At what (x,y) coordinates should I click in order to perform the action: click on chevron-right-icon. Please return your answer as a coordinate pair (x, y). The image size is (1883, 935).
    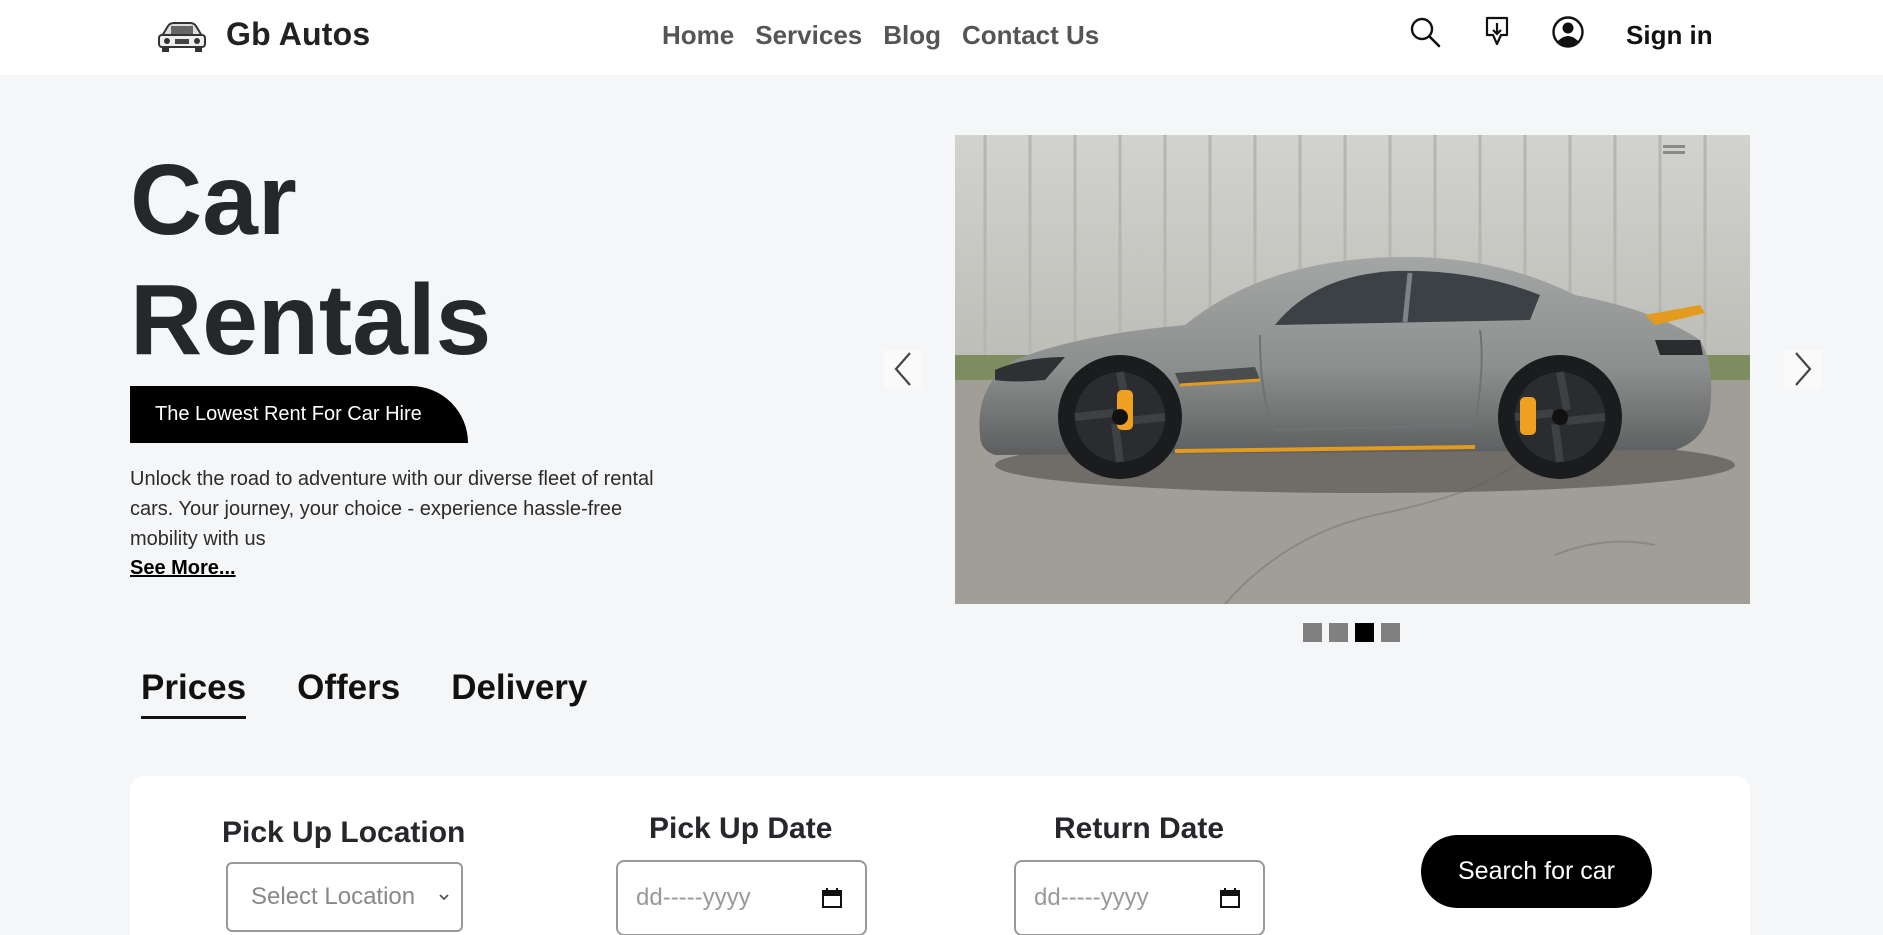
    Looking at the image, I should click on (1803, 369).